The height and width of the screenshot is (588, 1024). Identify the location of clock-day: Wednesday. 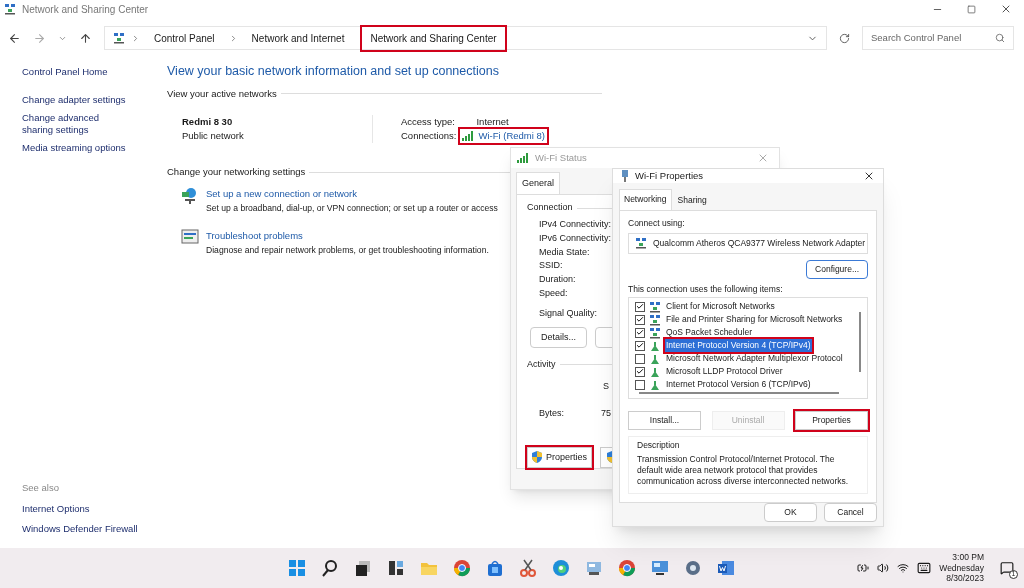
(961, 568).